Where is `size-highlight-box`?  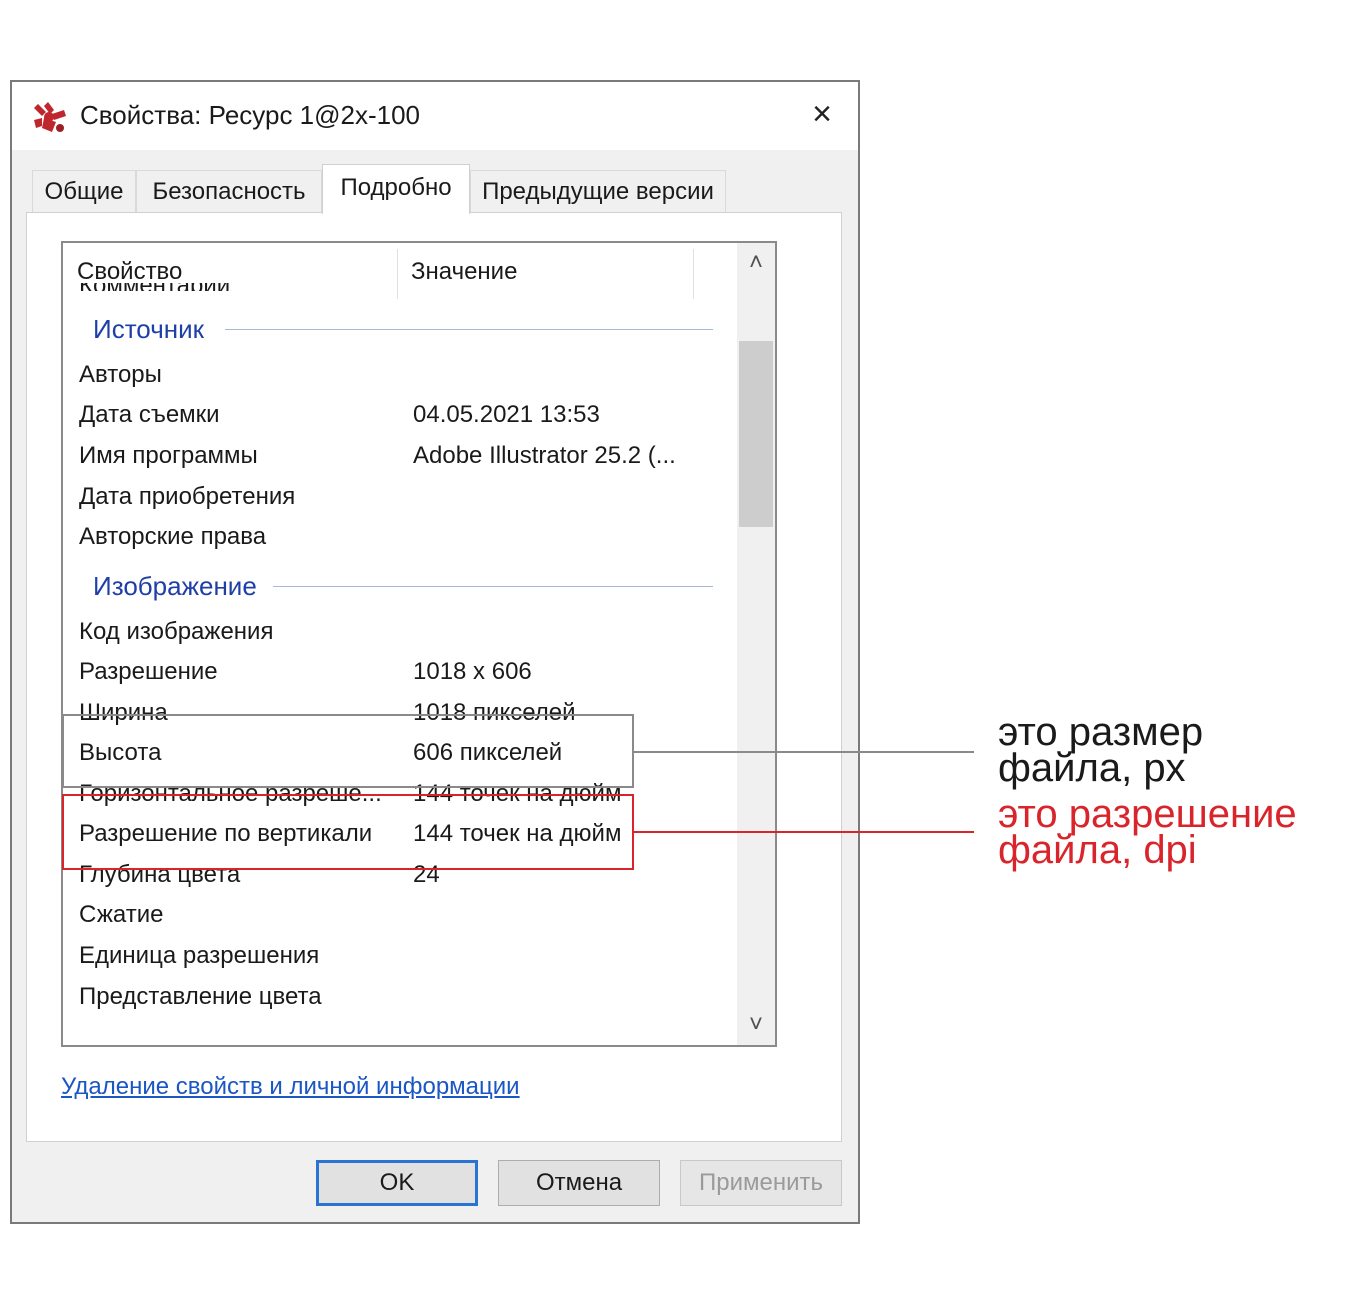 size-highlight-box is located at coordinates (348, 751).